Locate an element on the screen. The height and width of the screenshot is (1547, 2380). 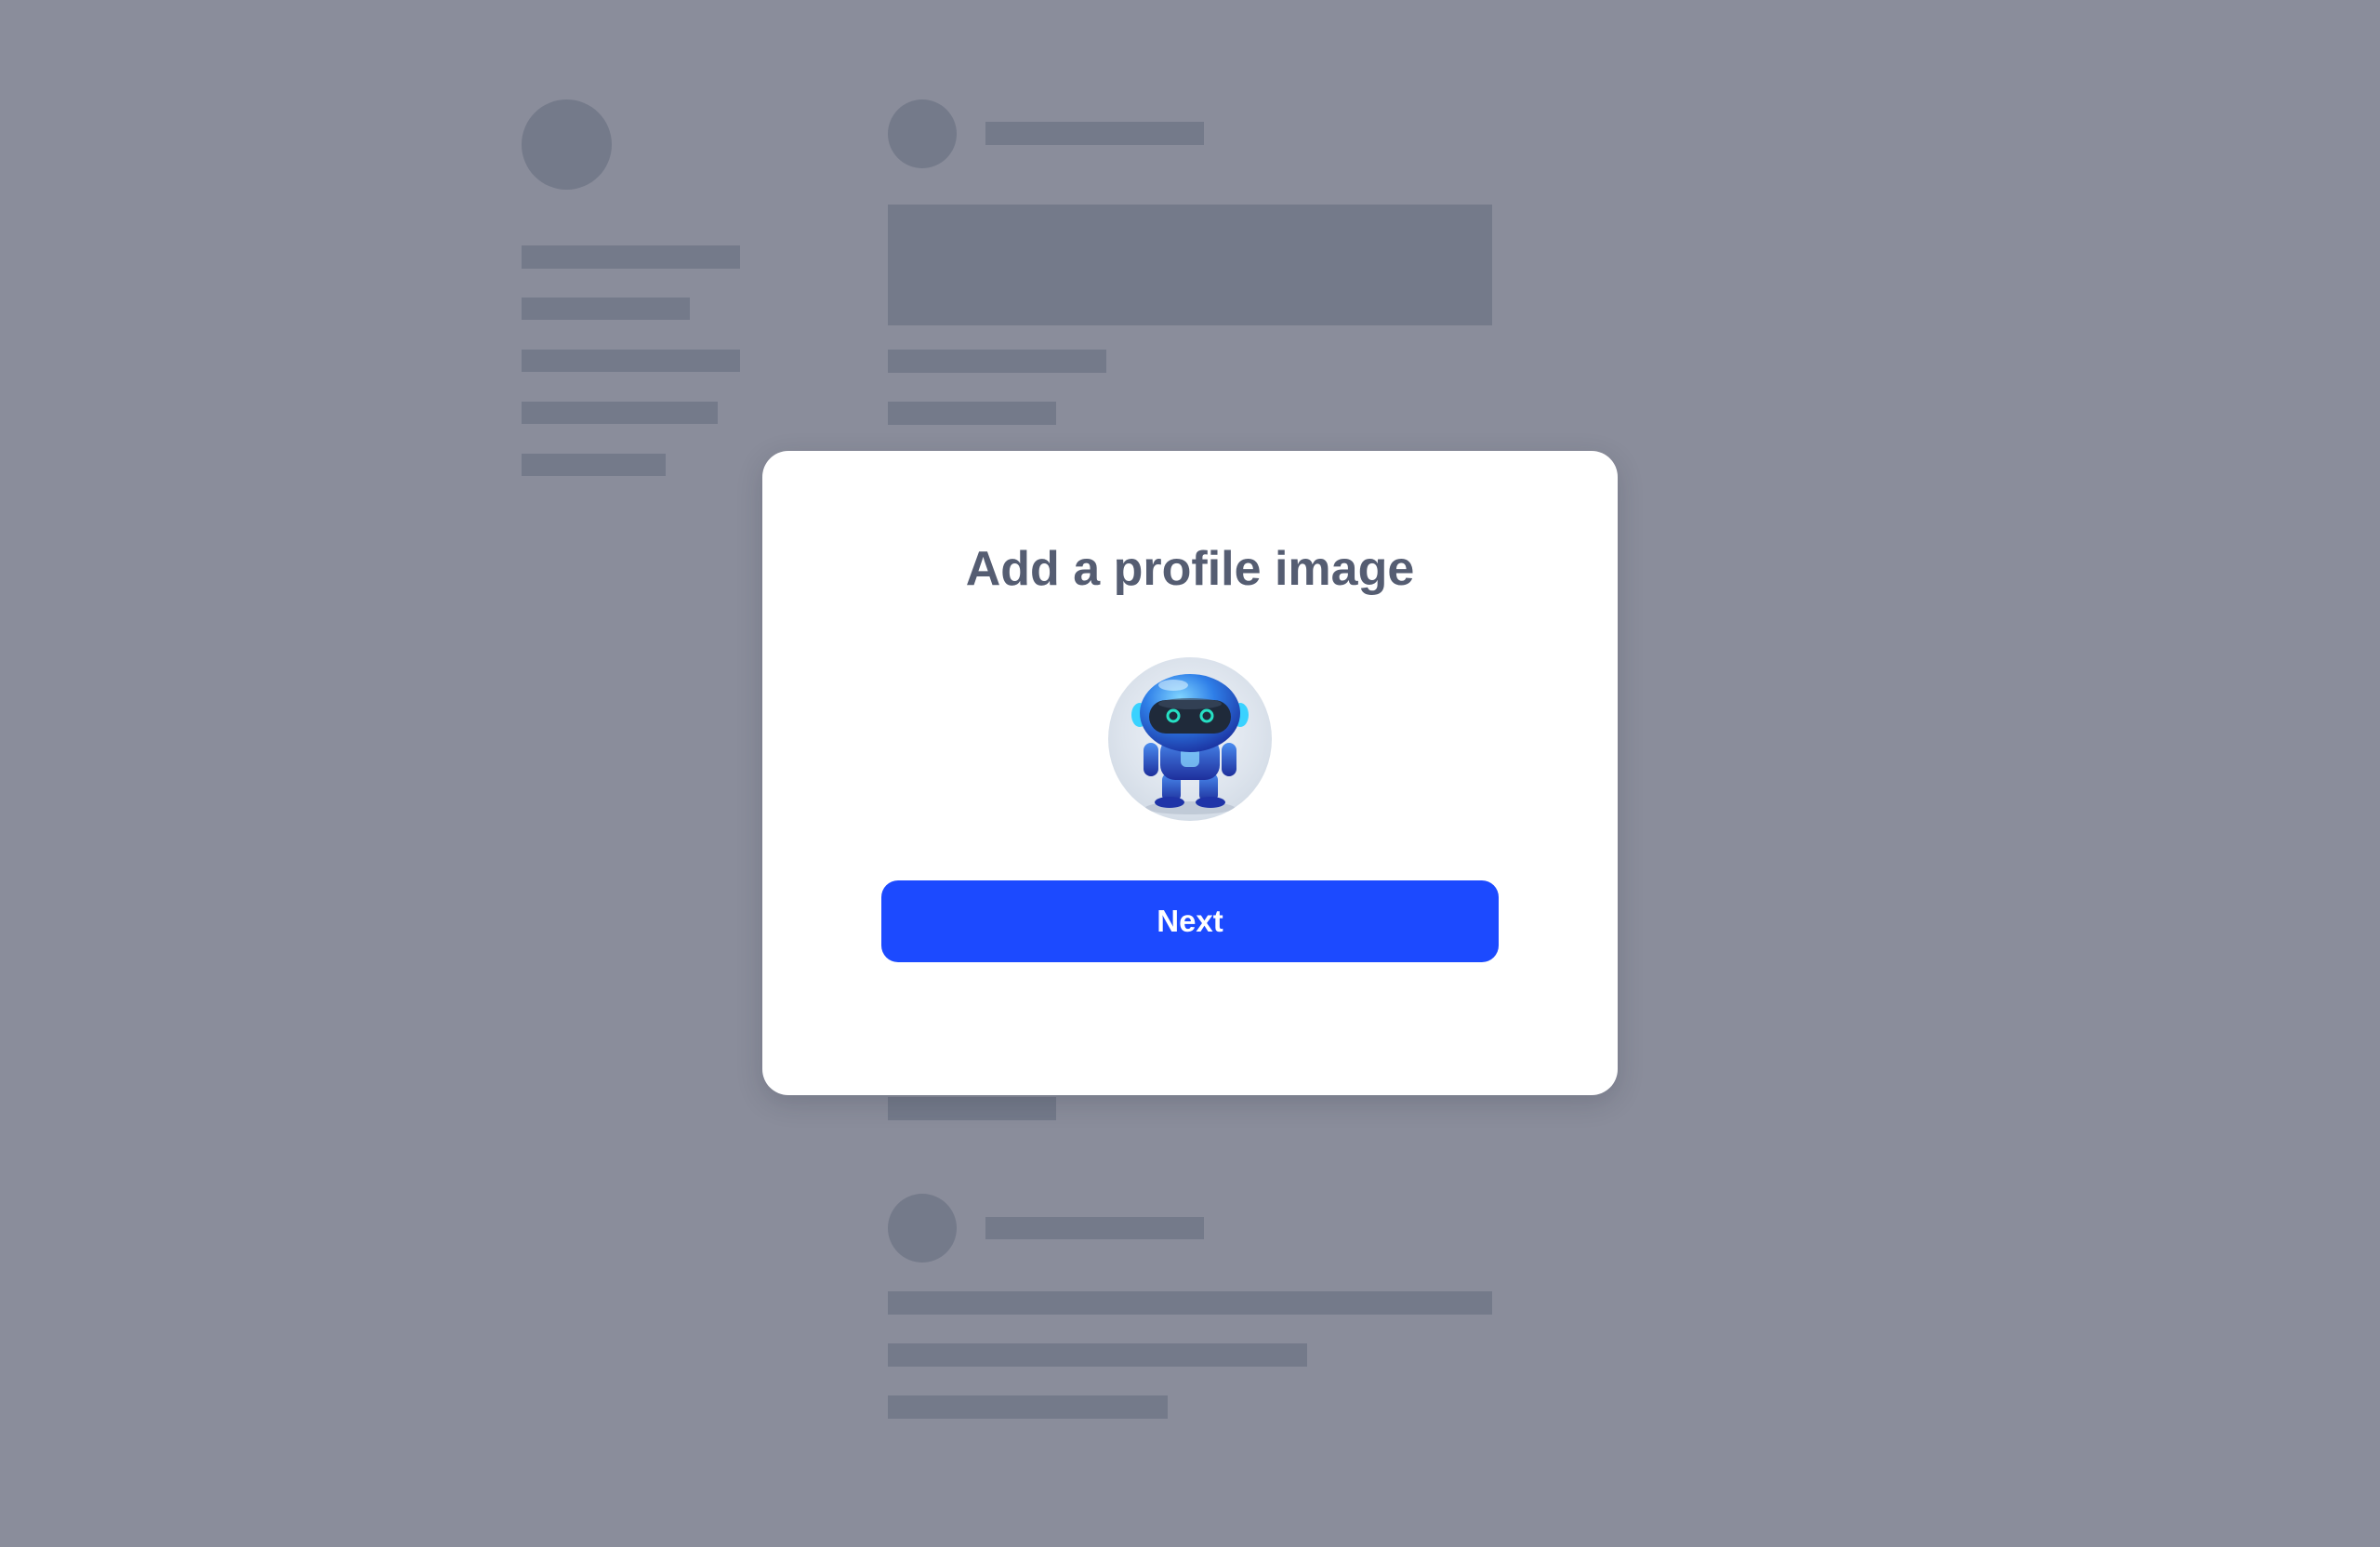
profile-image-dialog: Add a profile image Next is located at coordinates (1190, 773).